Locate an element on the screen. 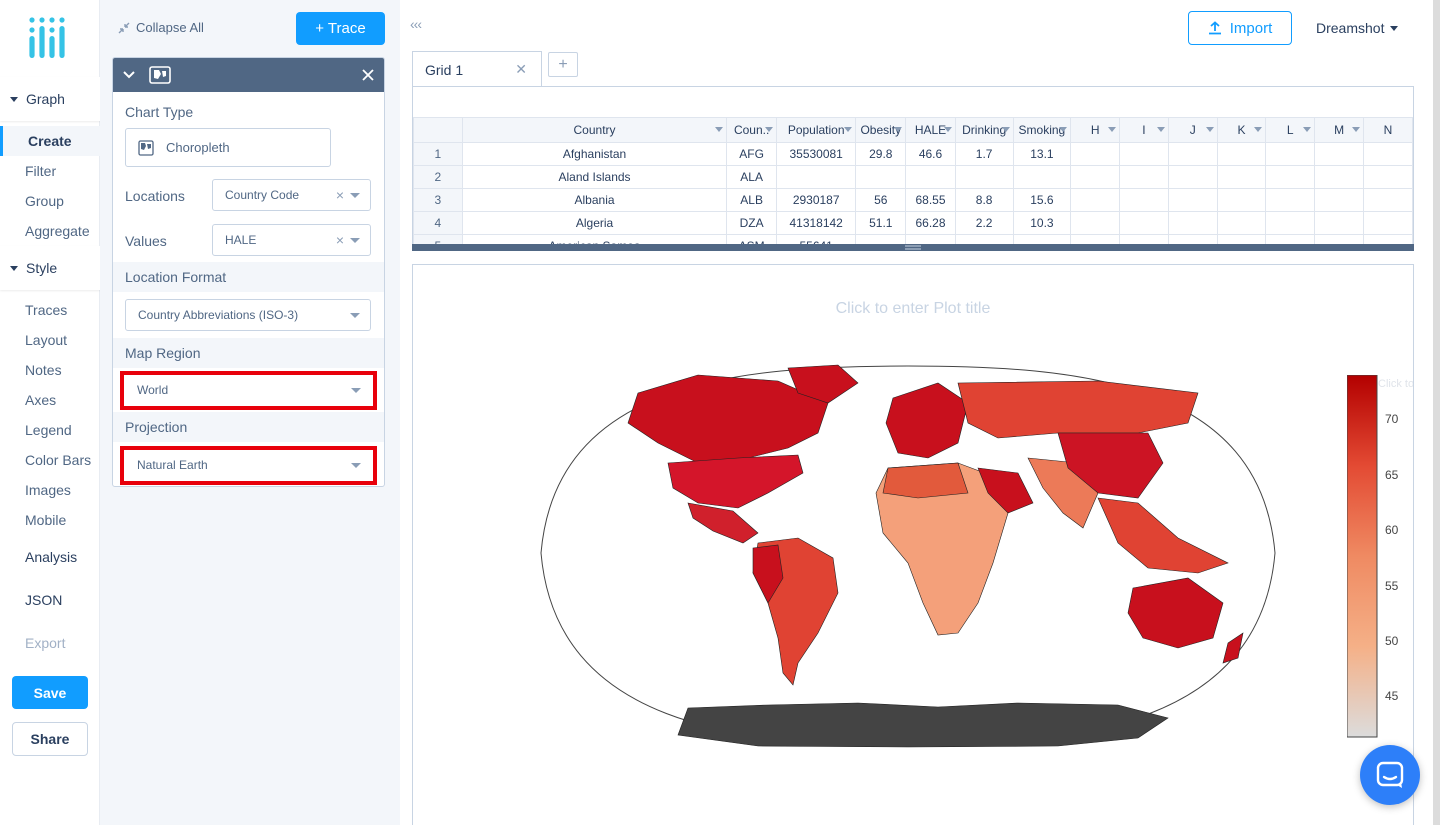 The width and height of the screenshot is (1440, 825). nav-item-color-bars: Color Bars is located at coordinates (50, 460).